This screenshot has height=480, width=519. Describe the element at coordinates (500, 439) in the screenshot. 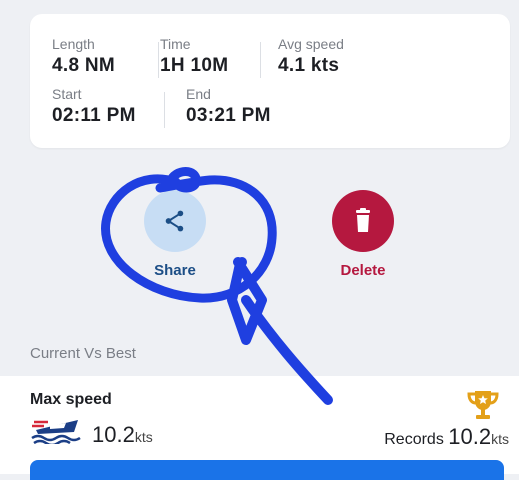

I see `records-unit: kts` at that location.